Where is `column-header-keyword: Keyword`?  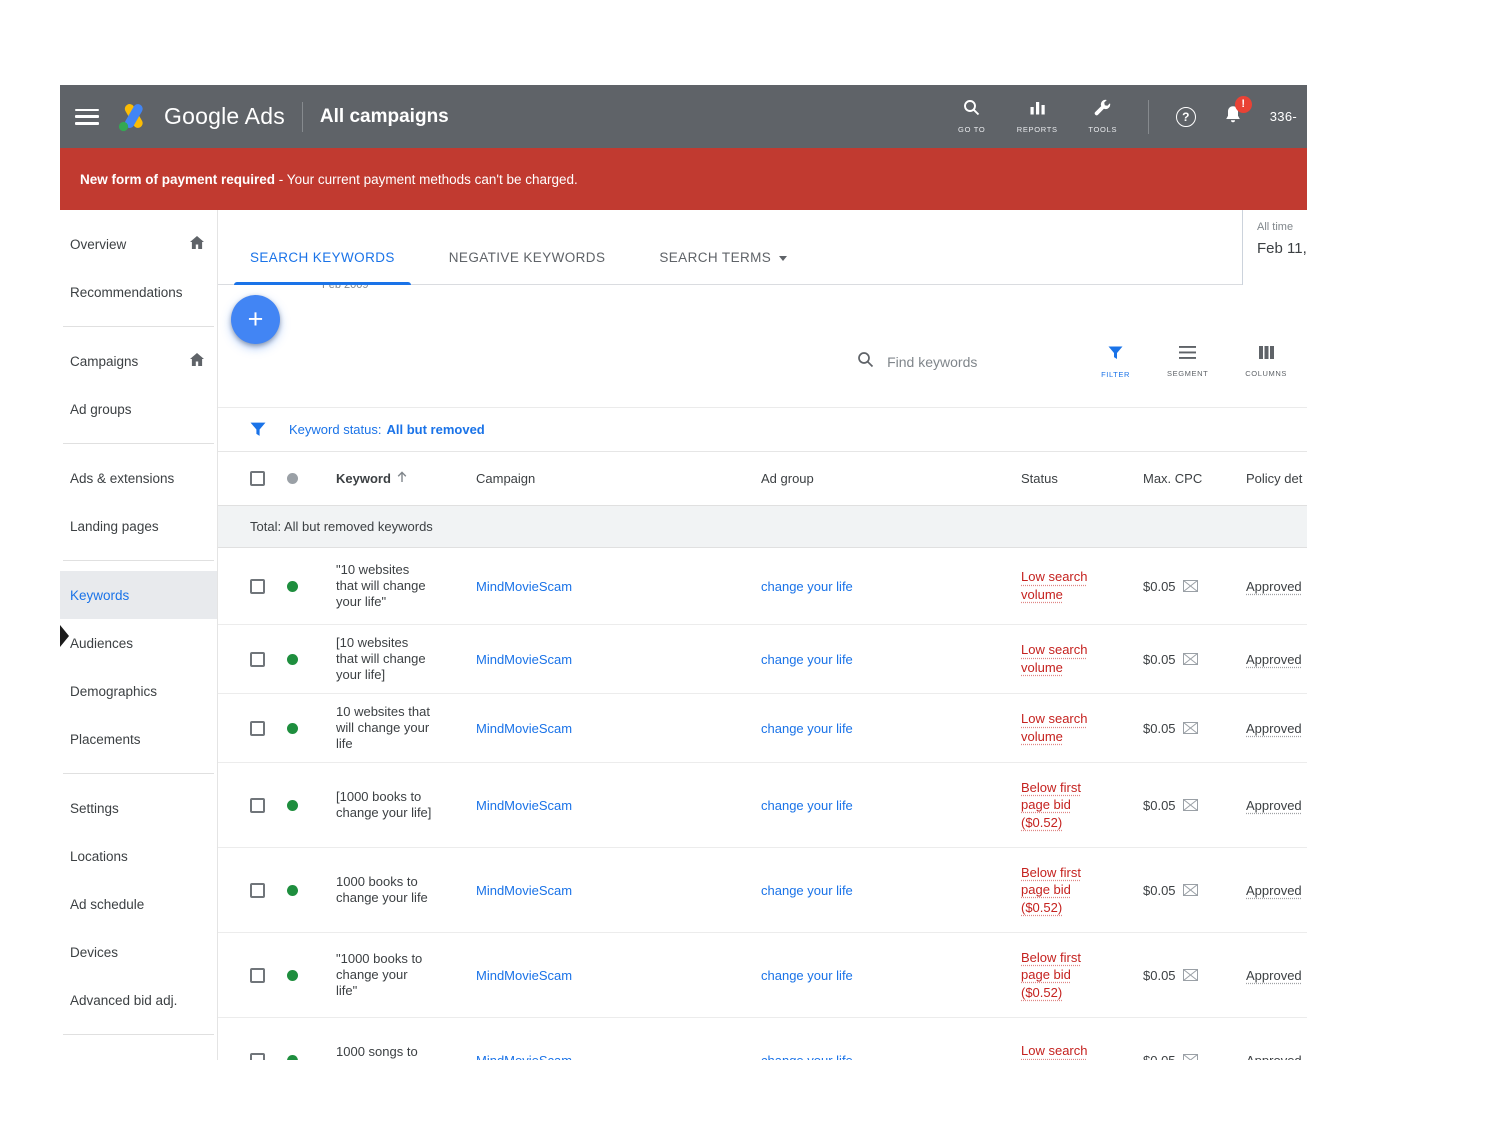
column-header-keyword: Keyword is located at coordinates (406, 479).